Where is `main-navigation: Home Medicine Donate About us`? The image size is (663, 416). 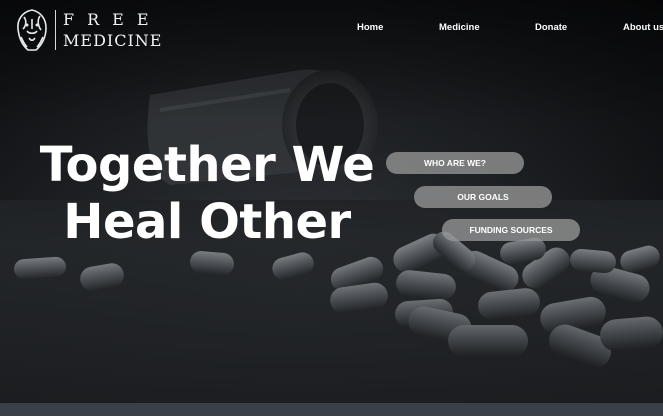
main-navigation: Home Medicine Donate About us is located at coordinates (331, 29).